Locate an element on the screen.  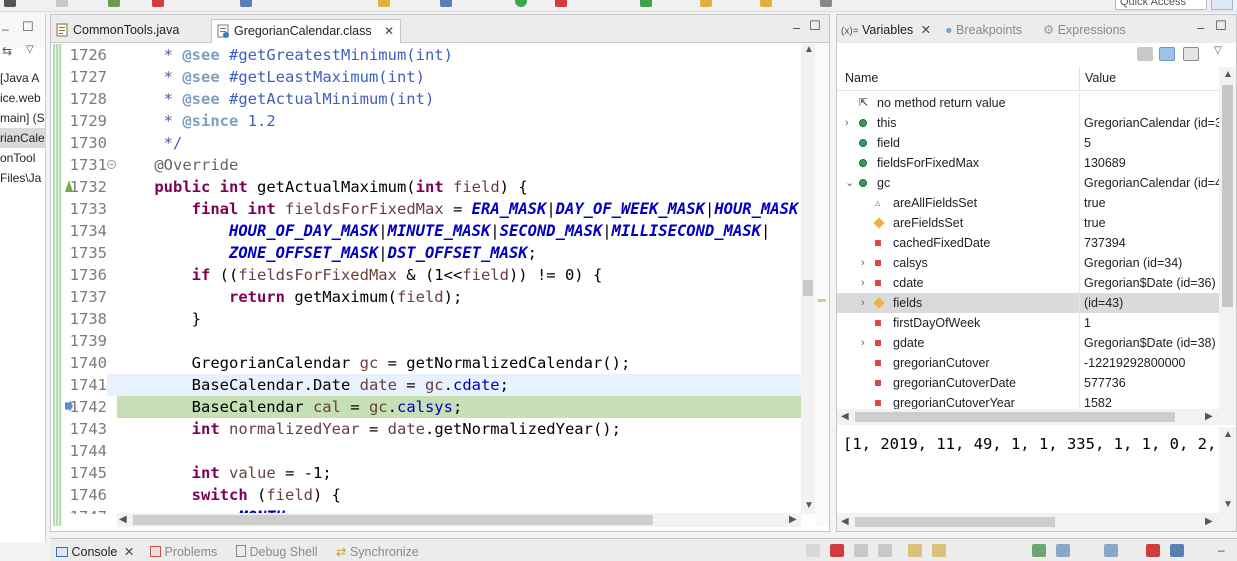
tab-gregoriancalendar-class: GregorianCalendar.class ✕ is located at coordinates (306, 31).